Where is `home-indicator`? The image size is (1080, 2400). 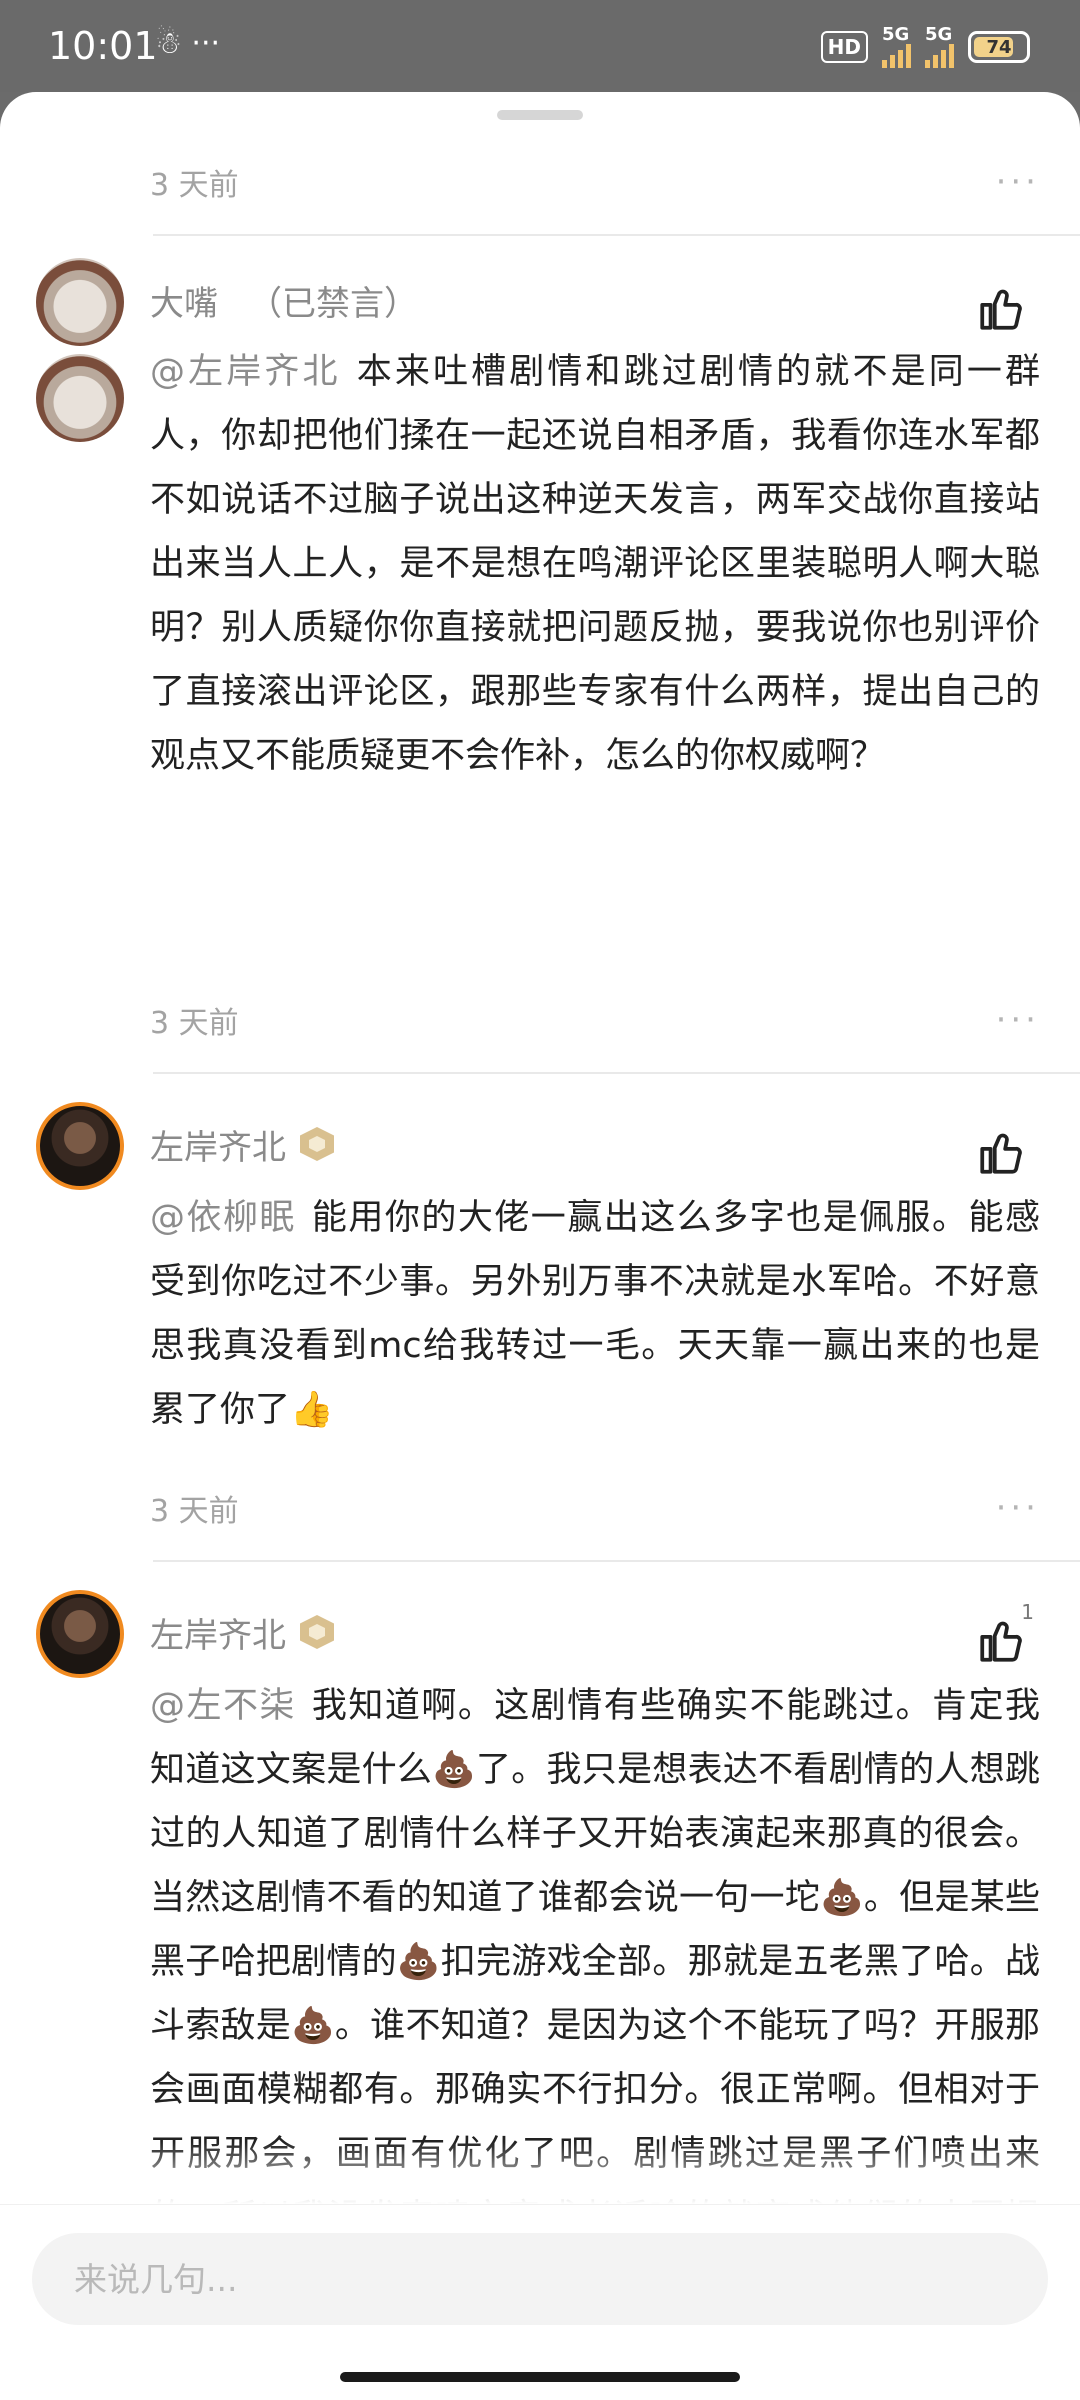
home-indicator is located at coordinates (540, 2377).